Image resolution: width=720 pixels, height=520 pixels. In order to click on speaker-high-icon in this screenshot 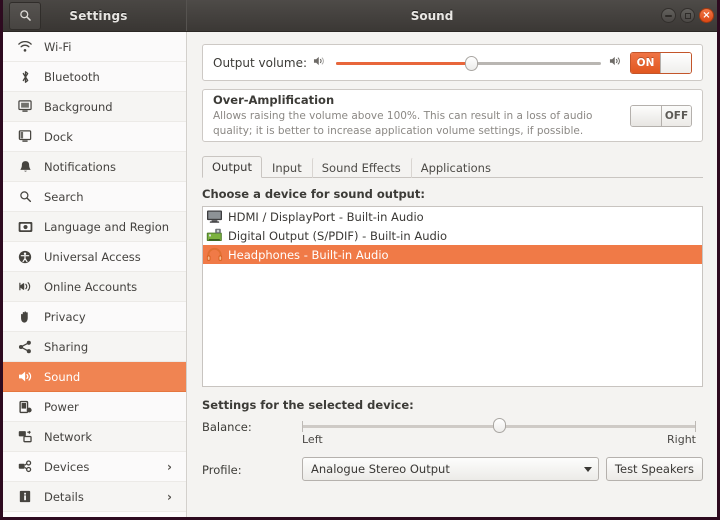, I will do `click(615, 62)`.